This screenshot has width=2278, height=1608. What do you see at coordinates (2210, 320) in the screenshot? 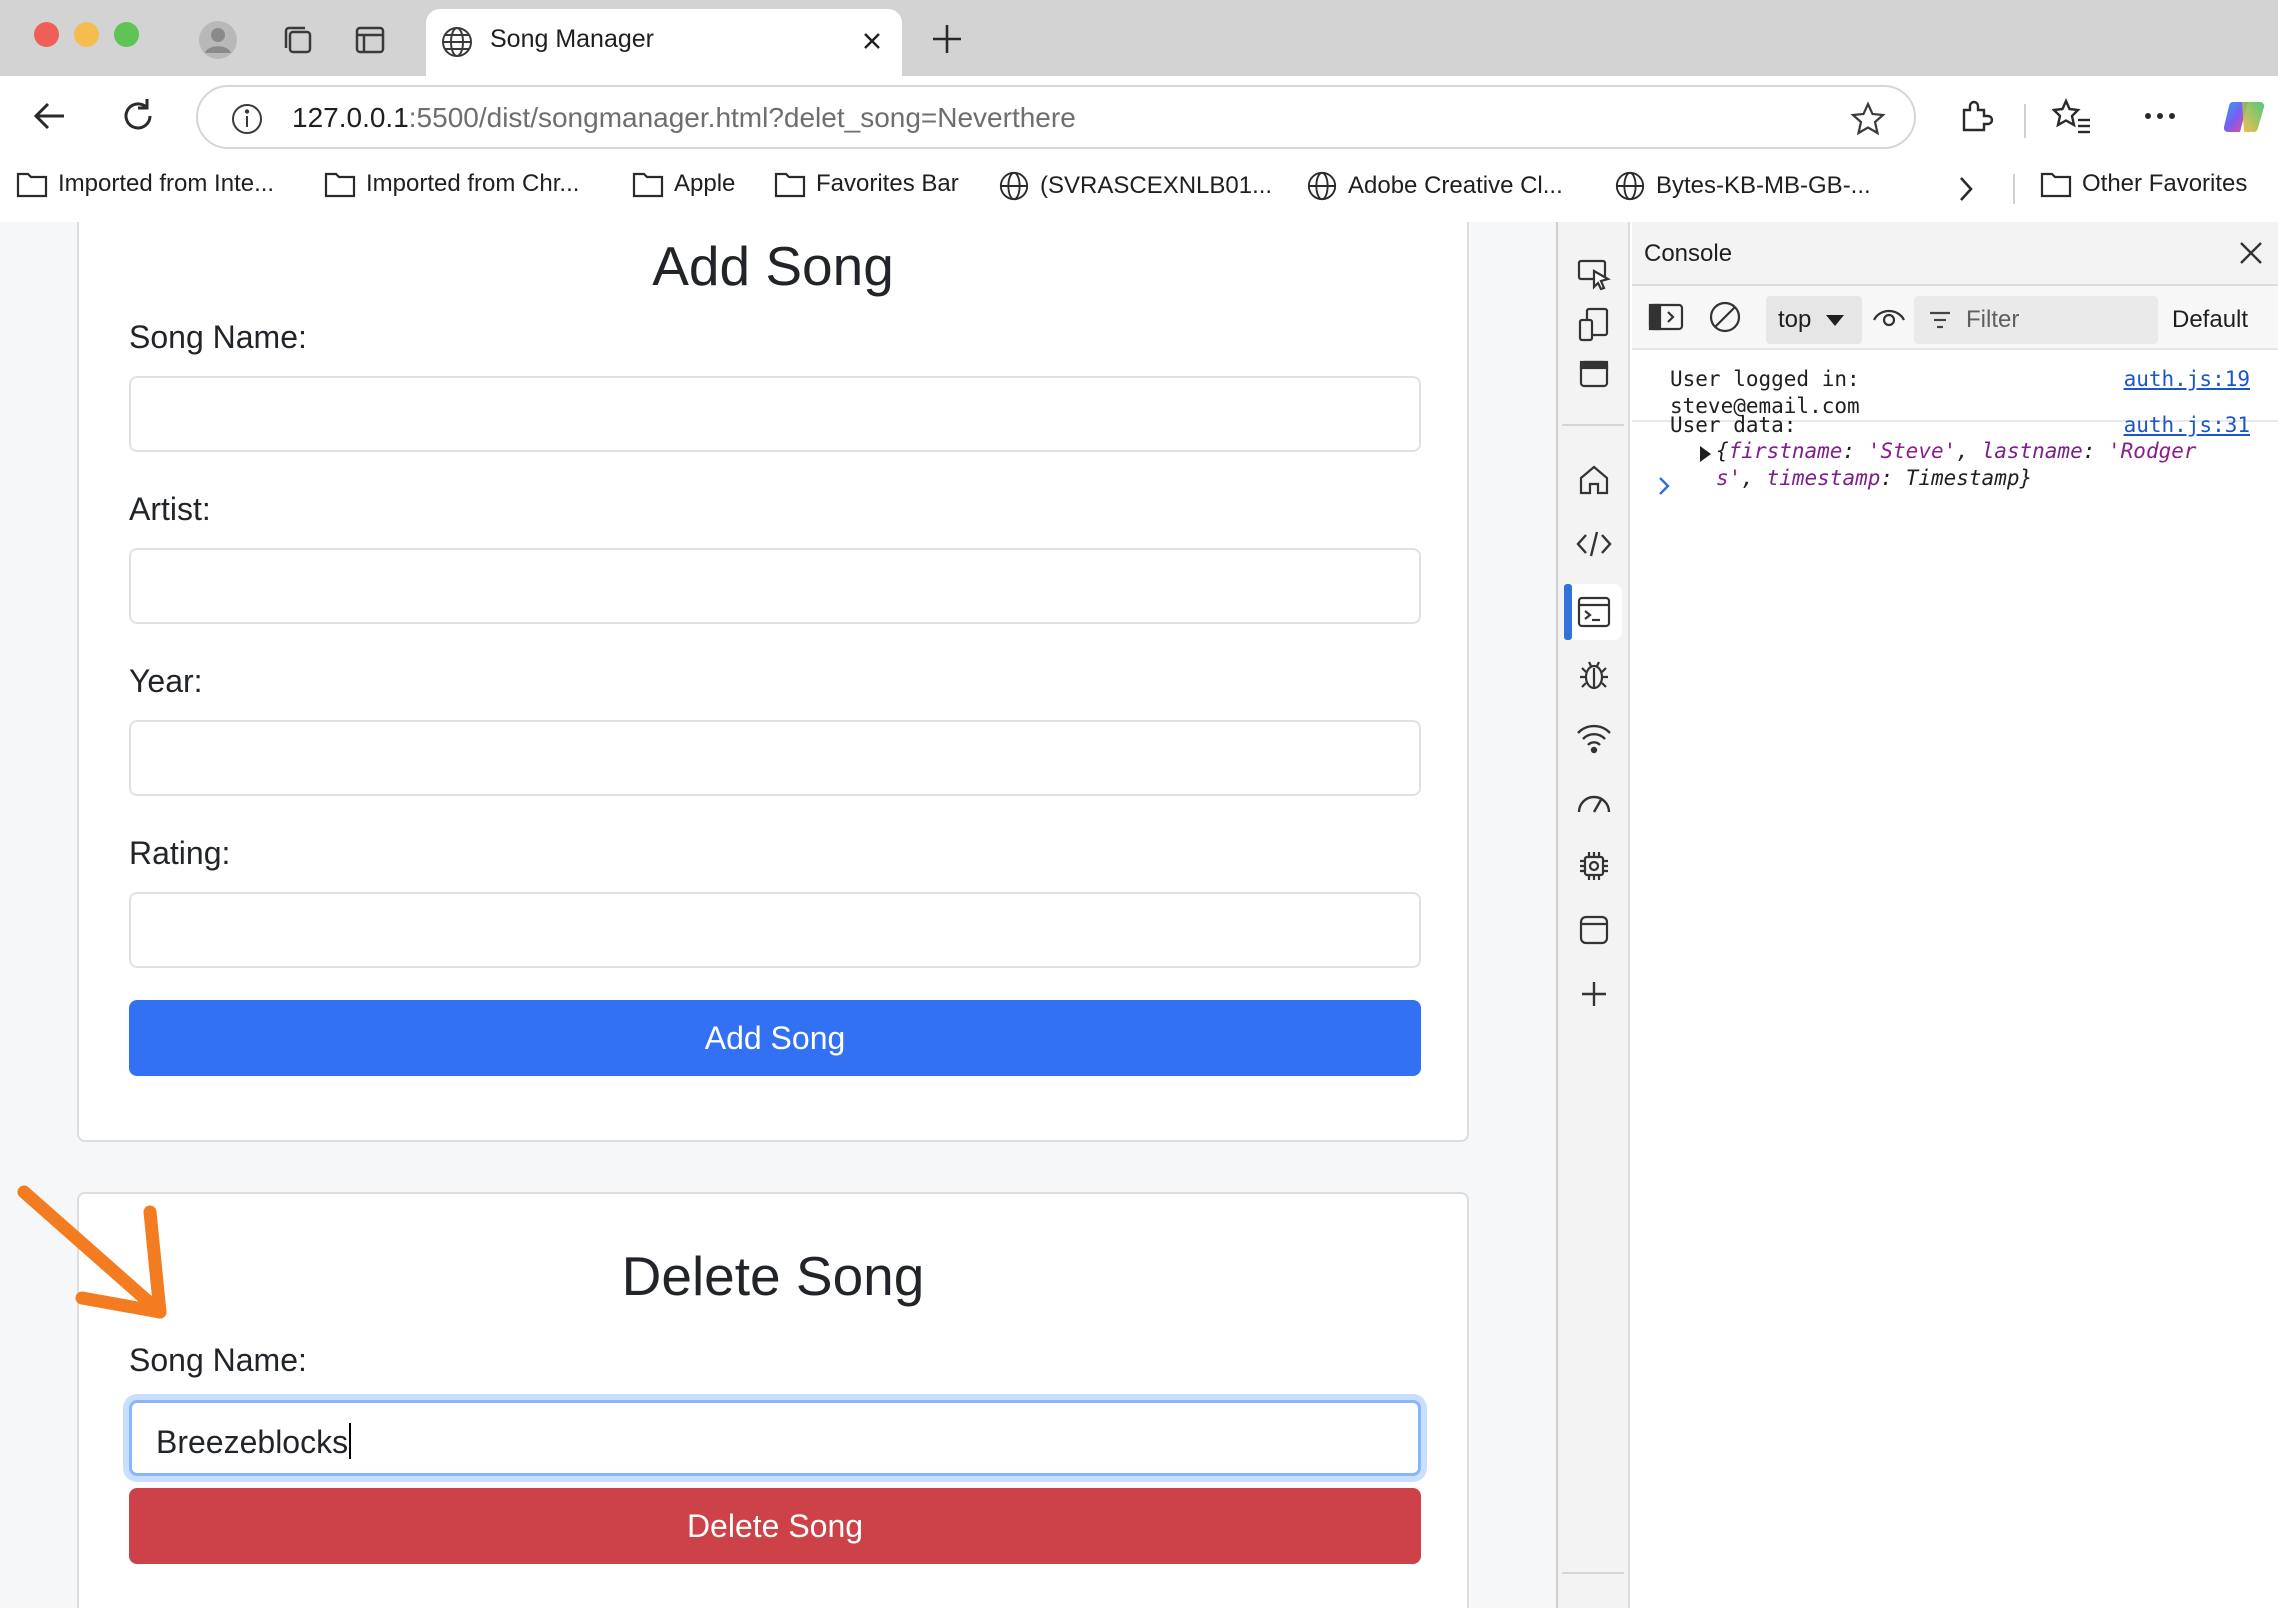
I see `log-levels-dropdown: Default` at bounding box center [2210, 320].